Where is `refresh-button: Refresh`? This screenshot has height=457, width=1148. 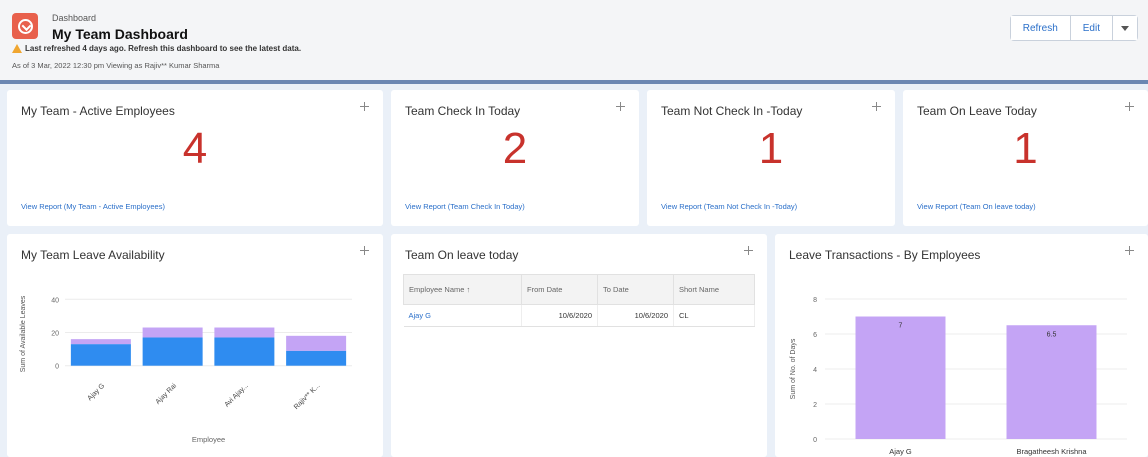 refresh-button: Refresh is located at coordinates (1040, 28).